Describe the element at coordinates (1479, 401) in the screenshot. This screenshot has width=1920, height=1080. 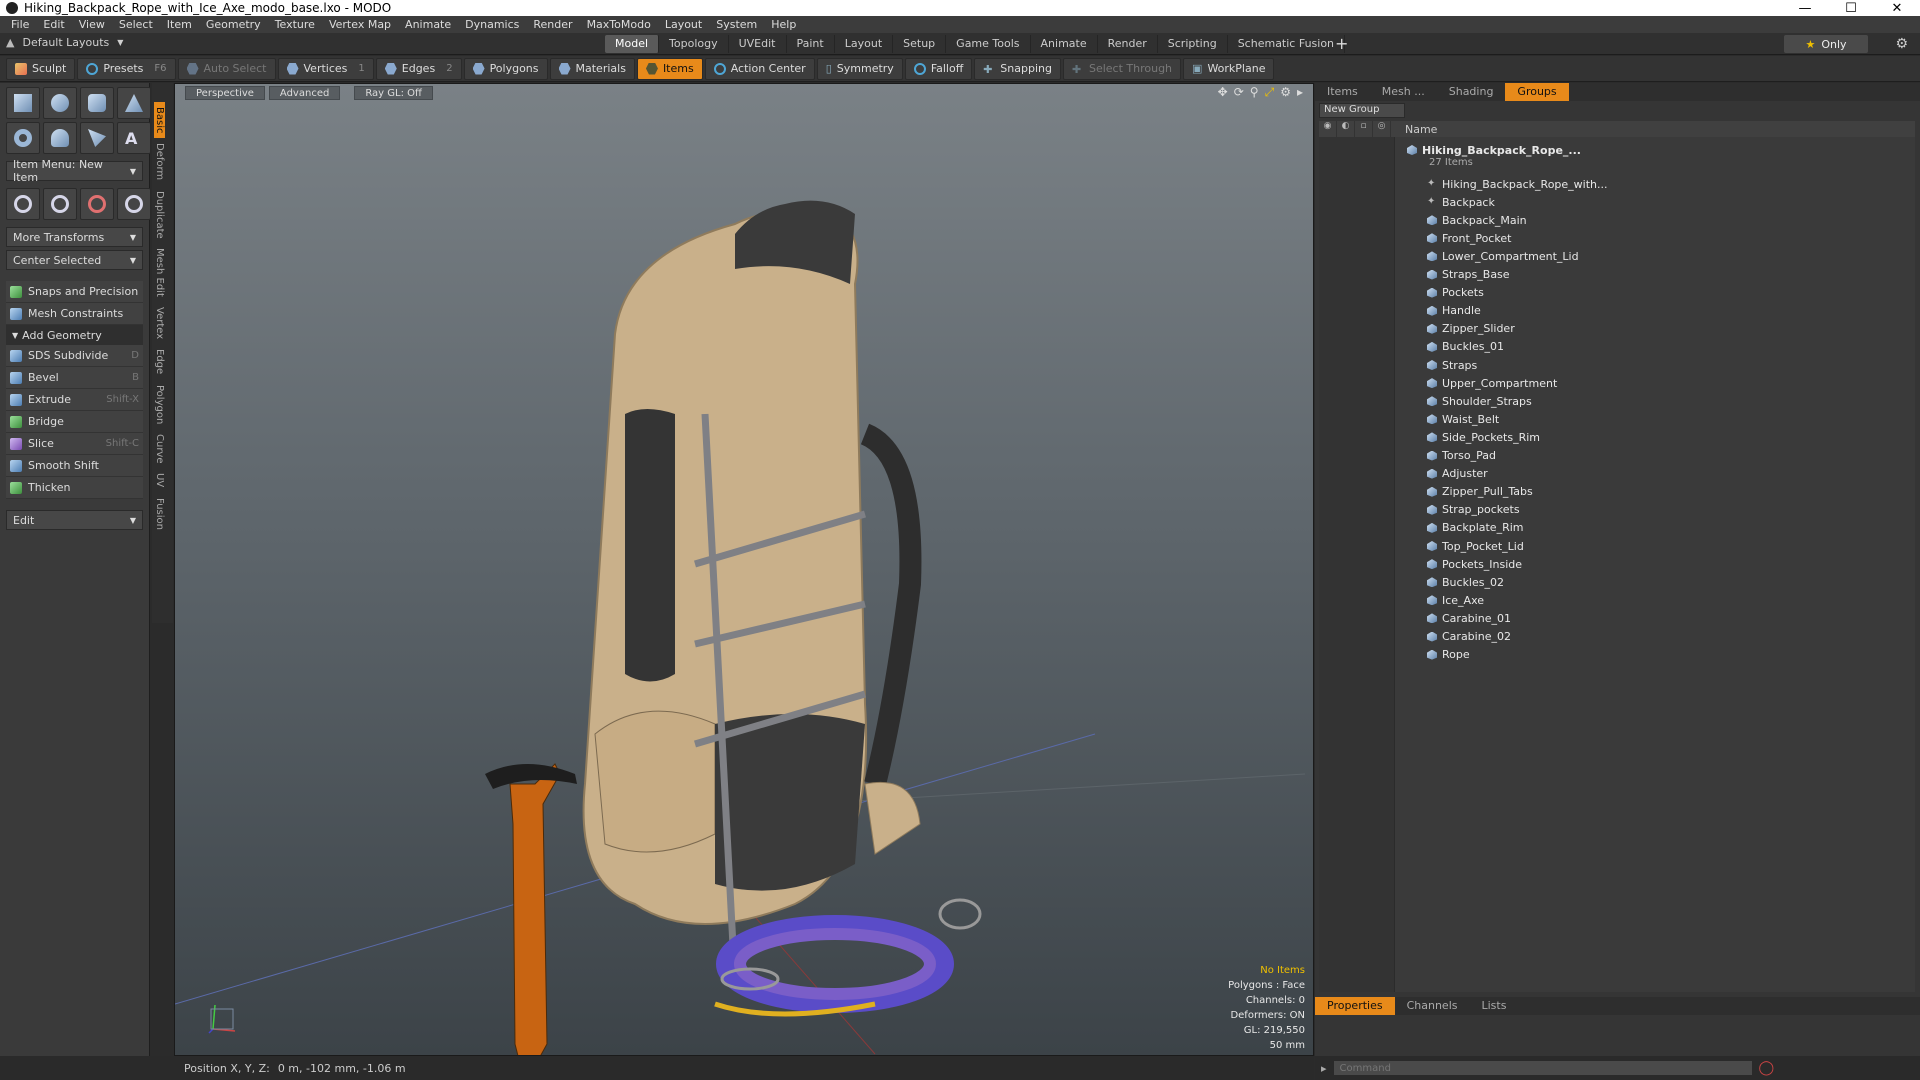
I see `tree-item: Shoulder_Straps` at that location.